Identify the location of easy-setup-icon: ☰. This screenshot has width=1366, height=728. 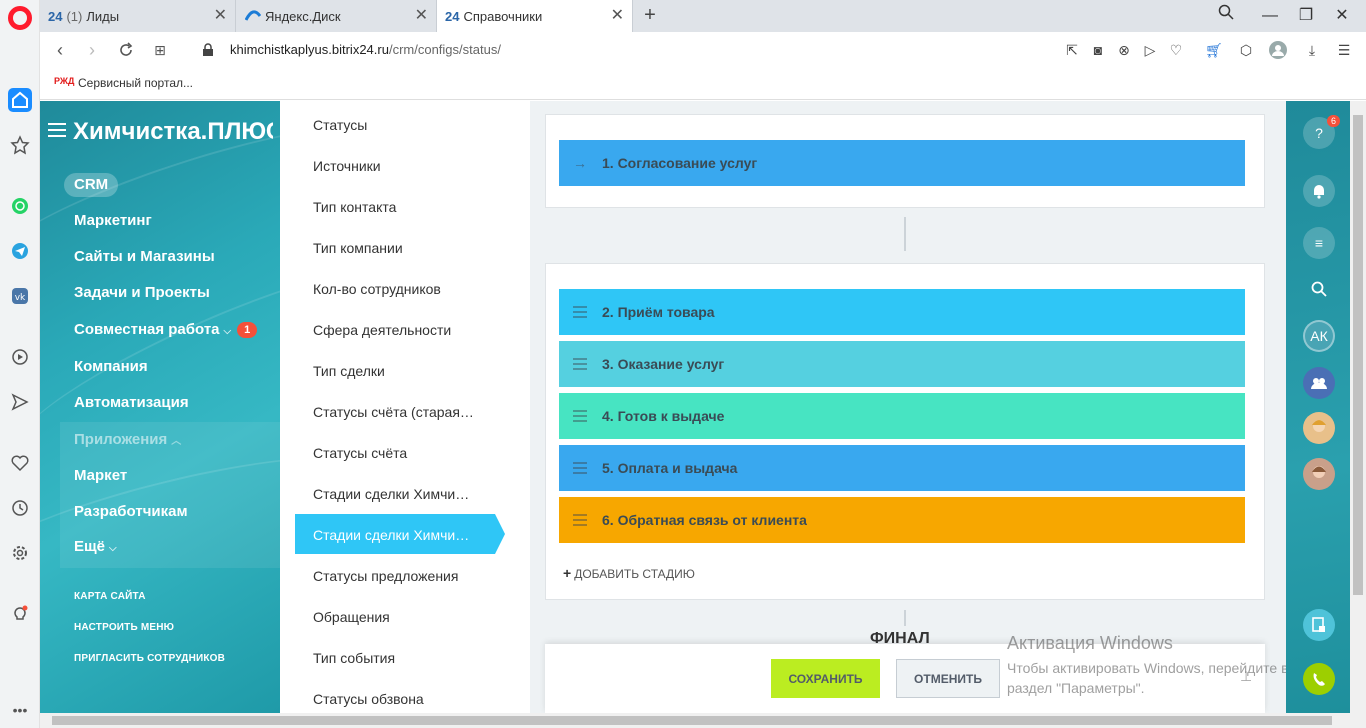
(1344, 50).